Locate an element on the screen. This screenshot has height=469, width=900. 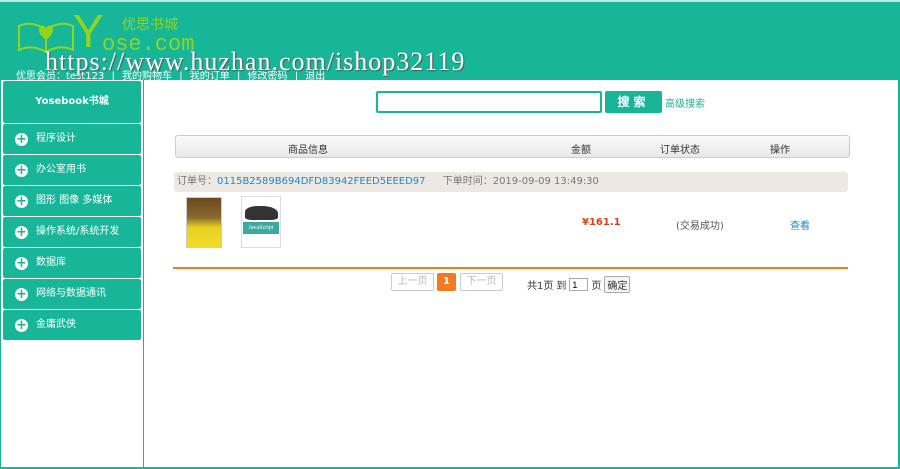
page-unit: 页 is located at coordinates (596, 286).